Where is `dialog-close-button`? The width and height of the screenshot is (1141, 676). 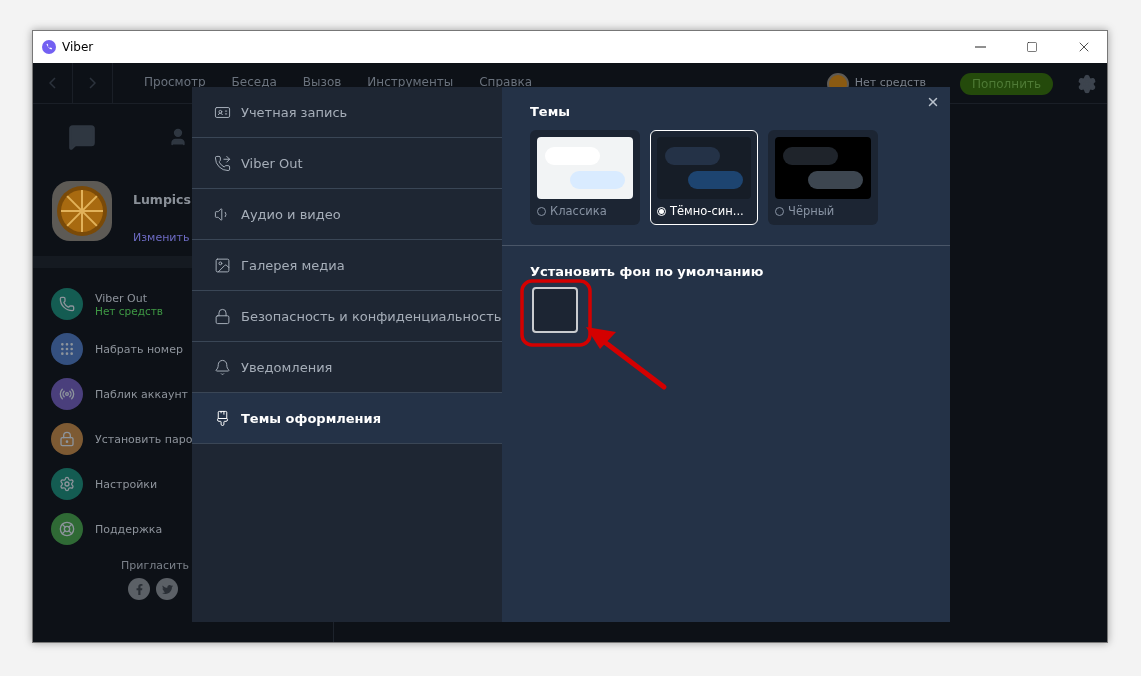 dialog-close-button is located at coordinates (933, 102).